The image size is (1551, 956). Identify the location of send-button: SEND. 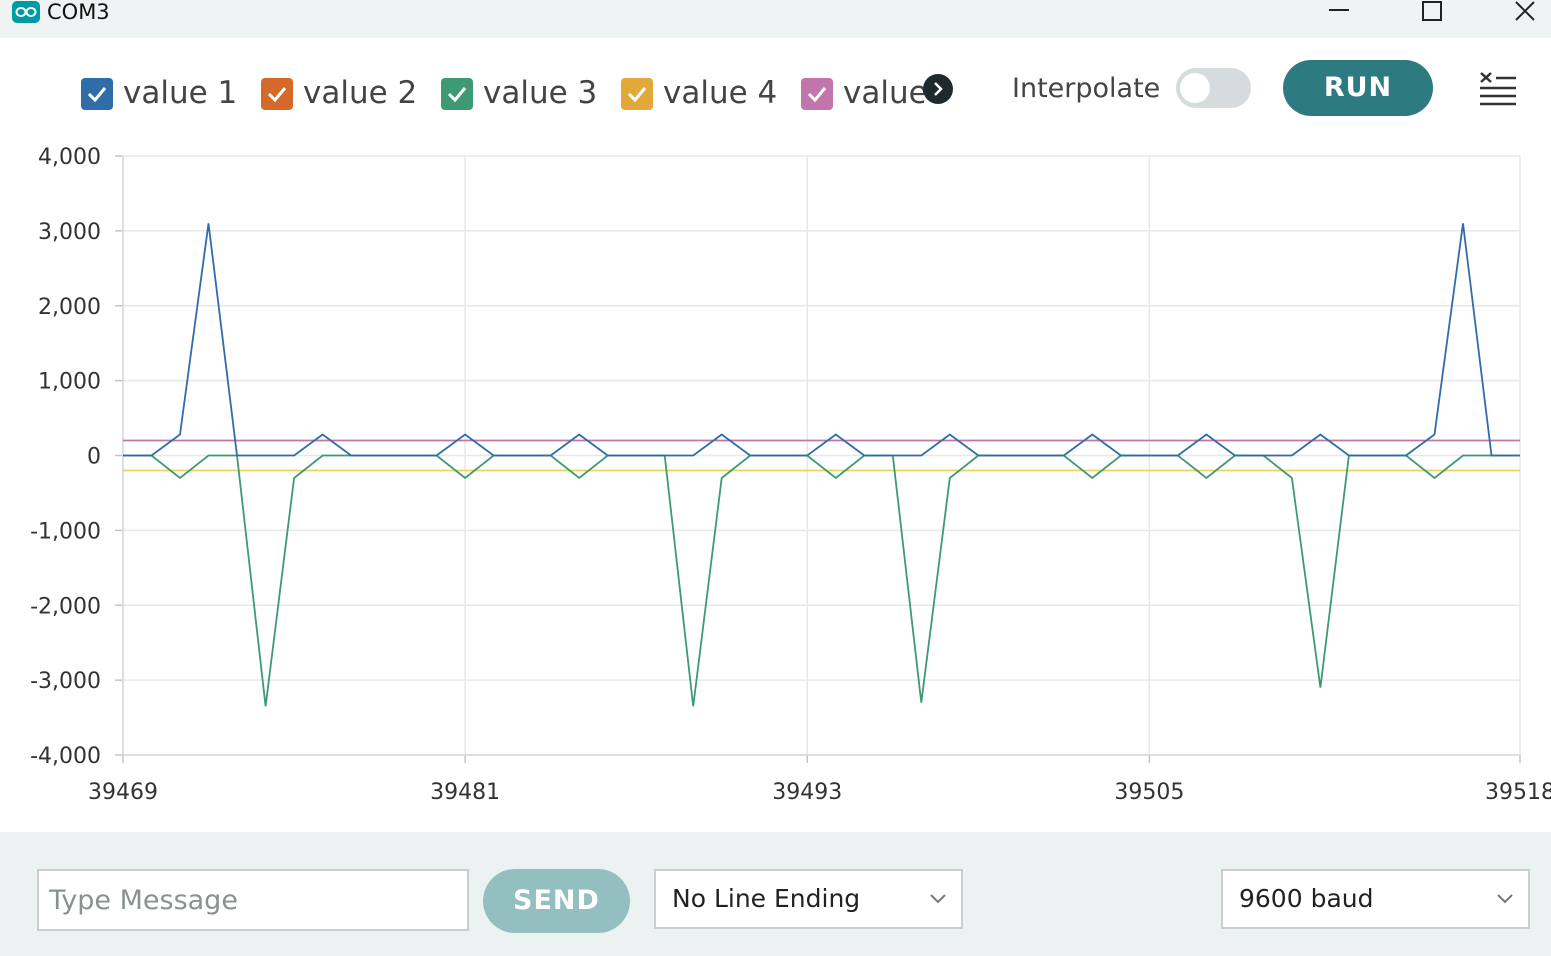
(556, 901).